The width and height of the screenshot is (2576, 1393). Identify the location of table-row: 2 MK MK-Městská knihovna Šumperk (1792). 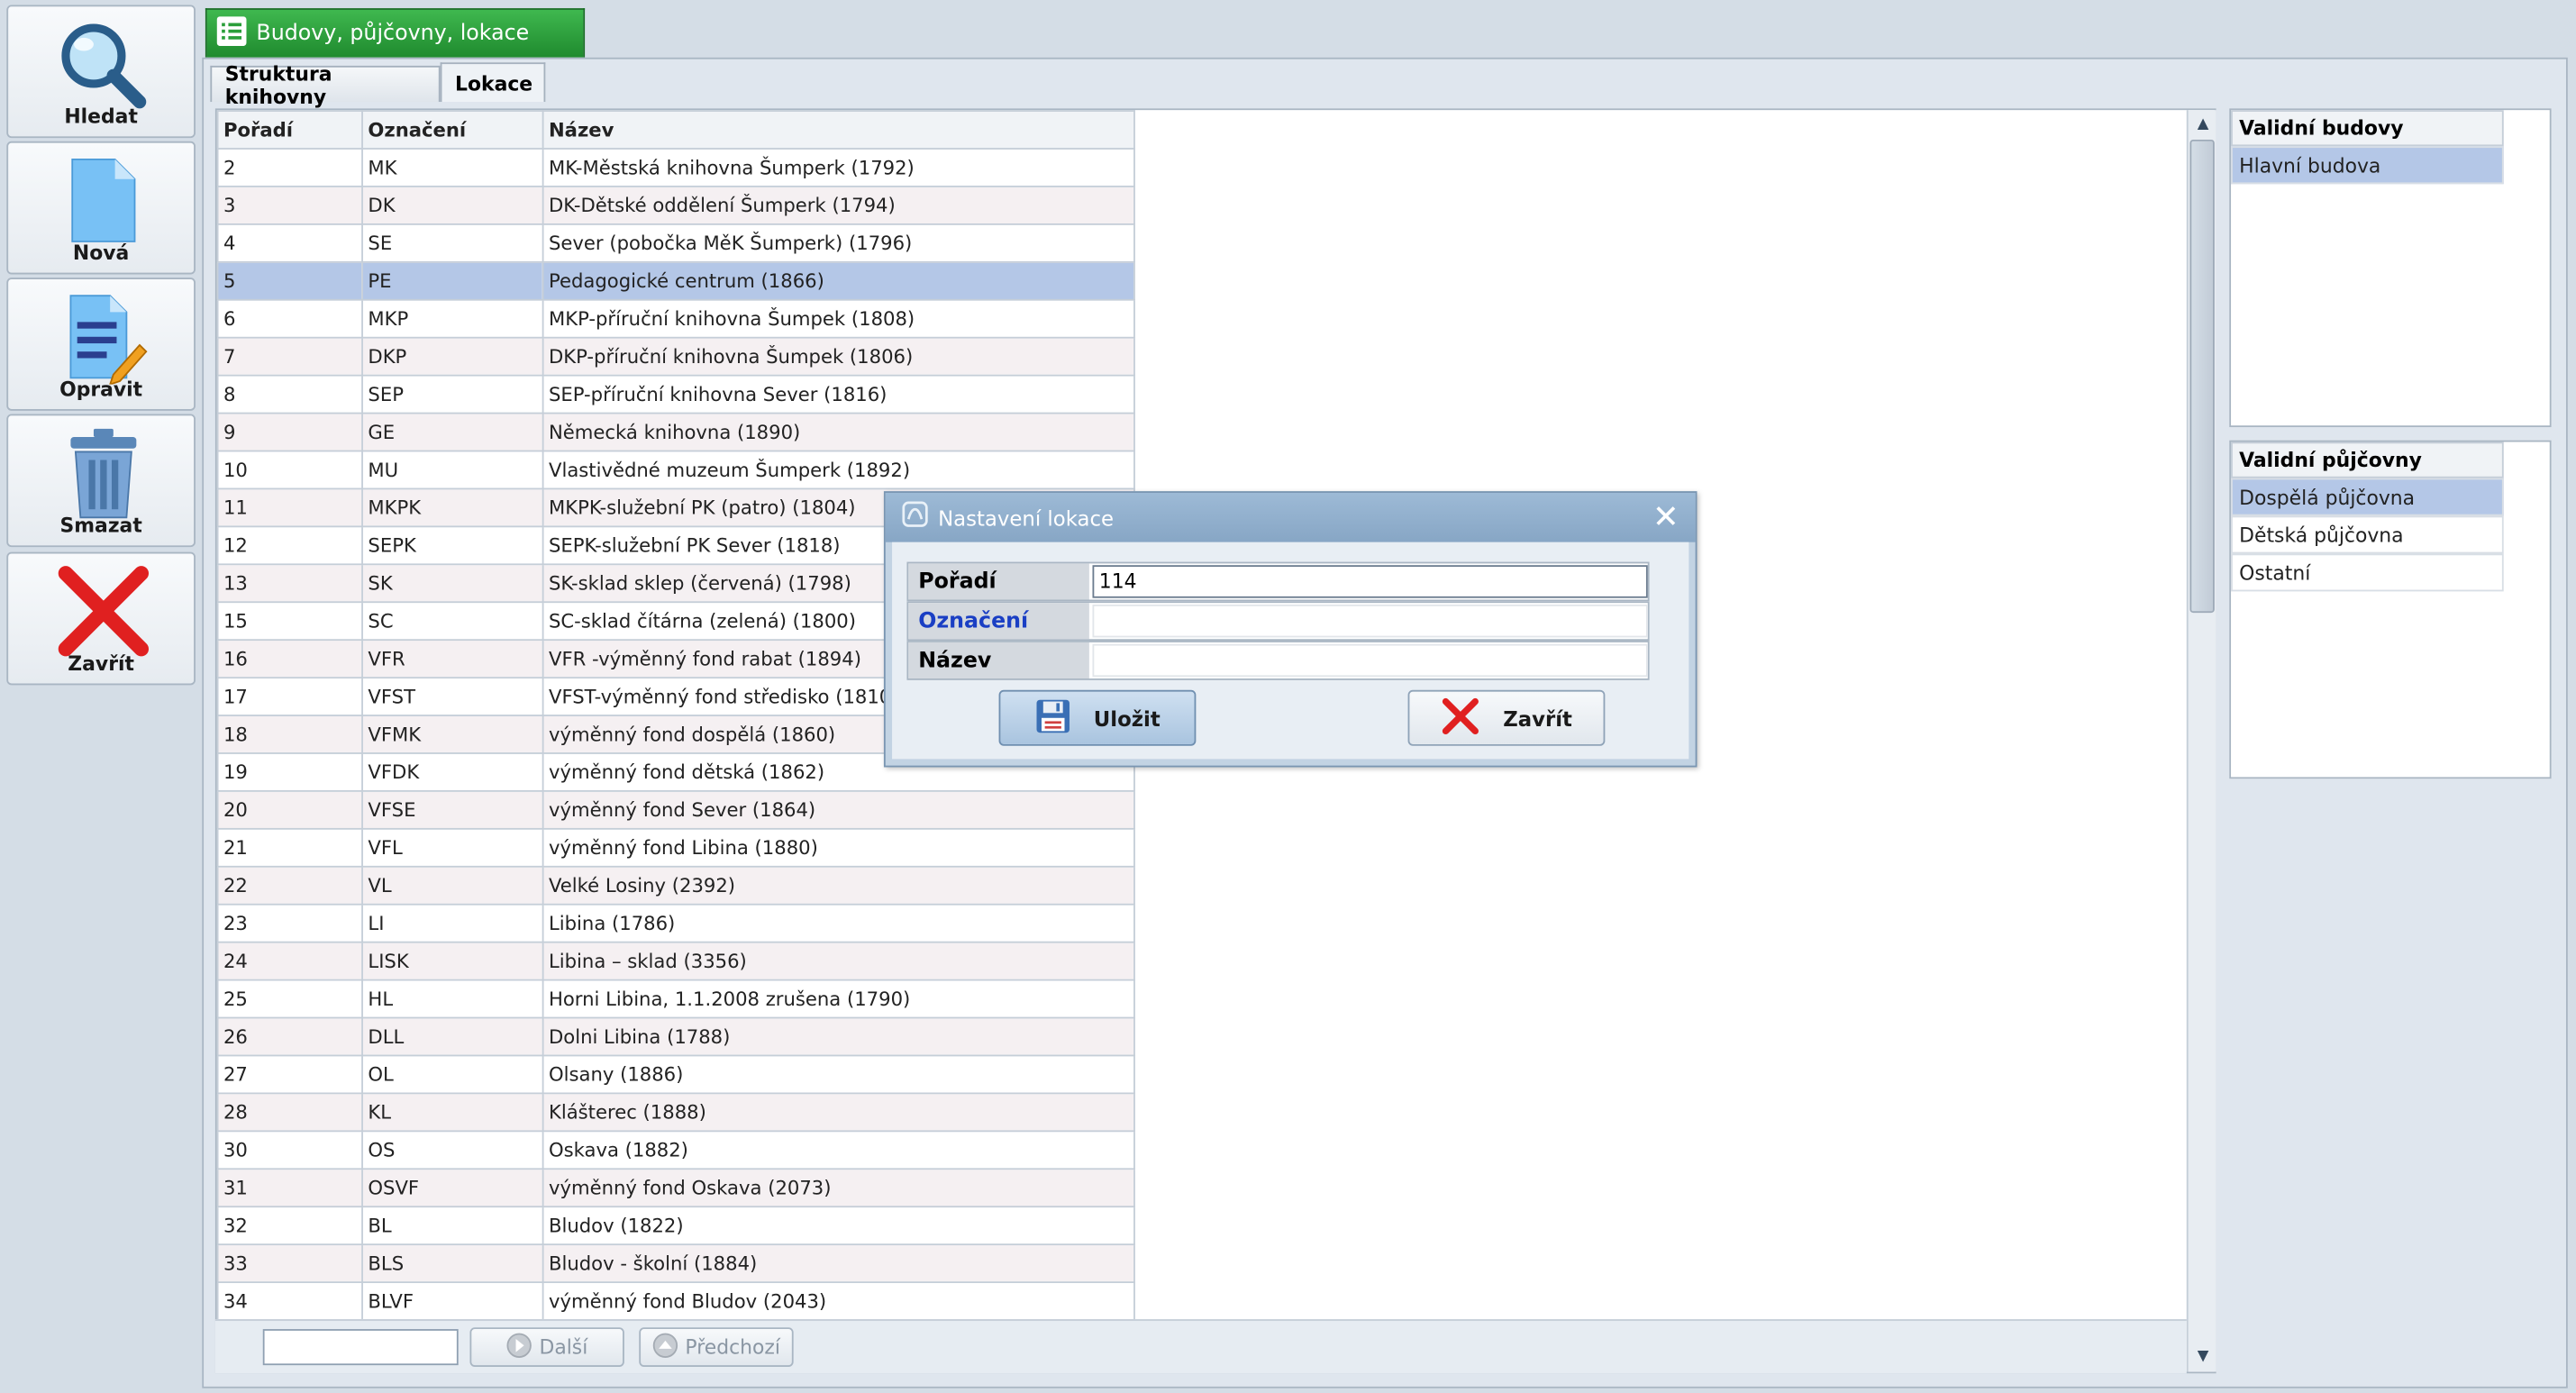
(675, 168).